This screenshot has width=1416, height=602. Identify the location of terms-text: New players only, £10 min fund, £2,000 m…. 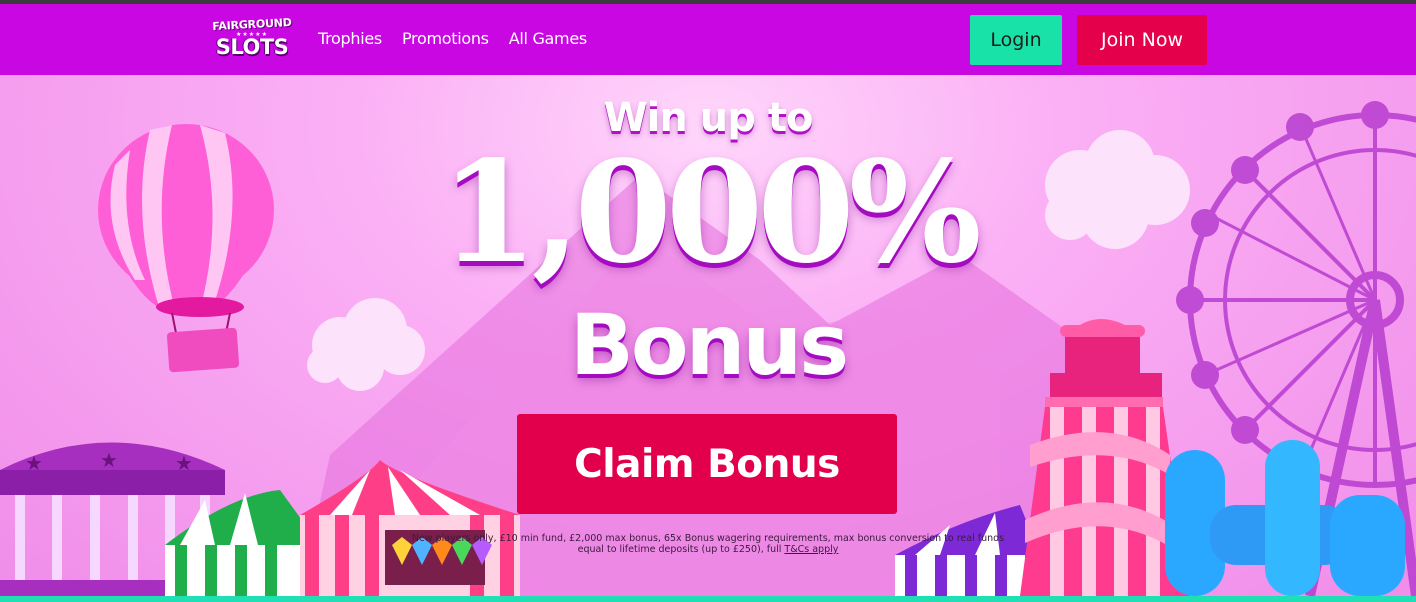
(708, 544).